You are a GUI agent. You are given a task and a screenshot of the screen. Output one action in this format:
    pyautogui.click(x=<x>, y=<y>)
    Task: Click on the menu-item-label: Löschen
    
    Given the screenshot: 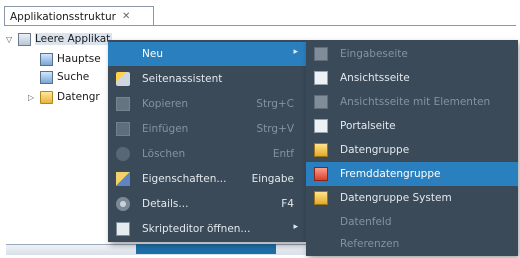 What is the action you would take?
    pyautogui.click(x=164, y=154)
    